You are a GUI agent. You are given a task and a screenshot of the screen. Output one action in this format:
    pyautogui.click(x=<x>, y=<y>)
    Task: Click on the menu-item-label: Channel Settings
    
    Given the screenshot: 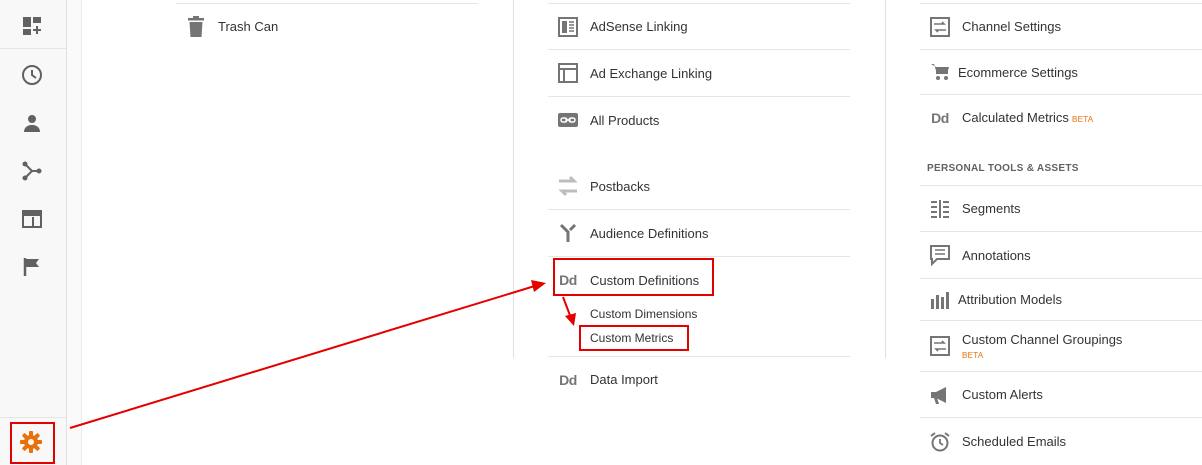 What is the action you would take?
    pyautogui.click(x=1012, y=26)
    